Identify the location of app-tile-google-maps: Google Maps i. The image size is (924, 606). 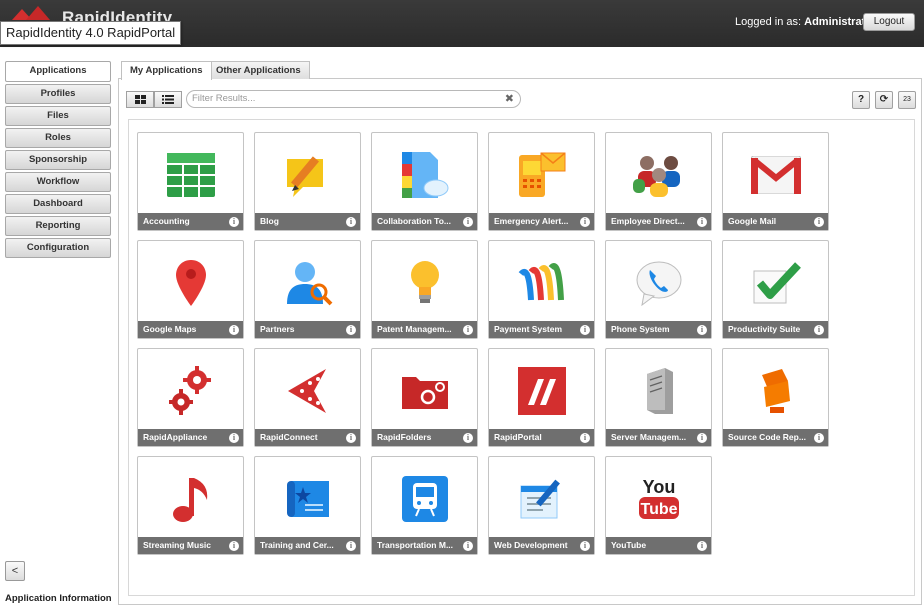
(190, 289).